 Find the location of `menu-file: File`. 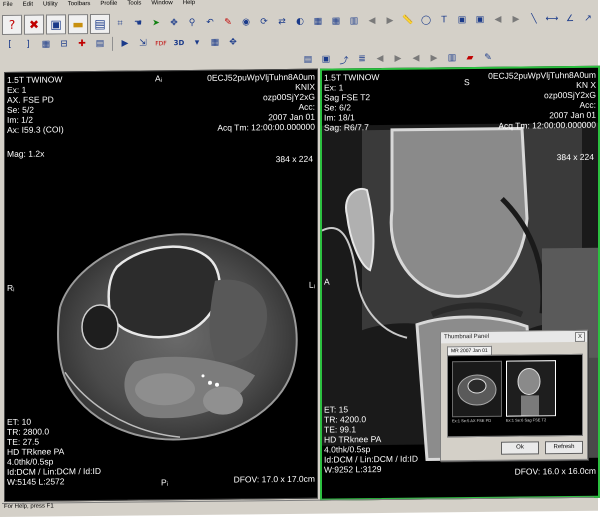

menu-file: File is located at coordinates (8, 7).